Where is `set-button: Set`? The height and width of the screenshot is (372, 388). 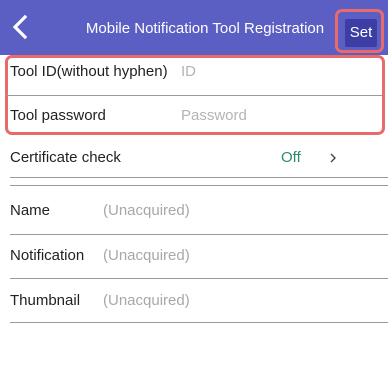 set-button: Set is located at coordinates (361, 33).